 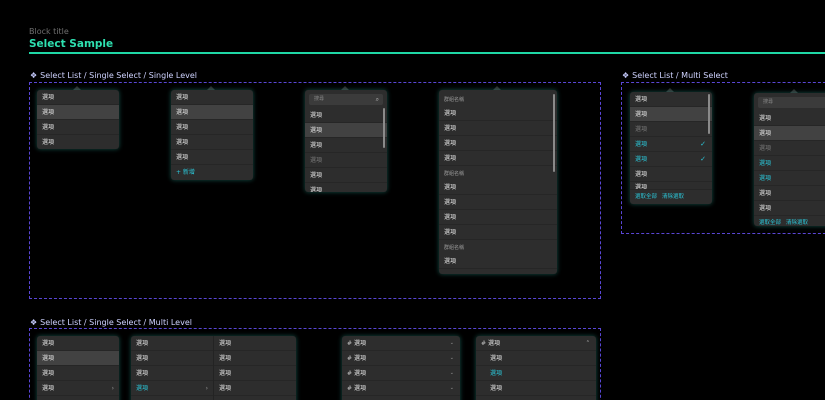 I want to click on chevron-up-icon: ⌃, so click(x=587, y=343).